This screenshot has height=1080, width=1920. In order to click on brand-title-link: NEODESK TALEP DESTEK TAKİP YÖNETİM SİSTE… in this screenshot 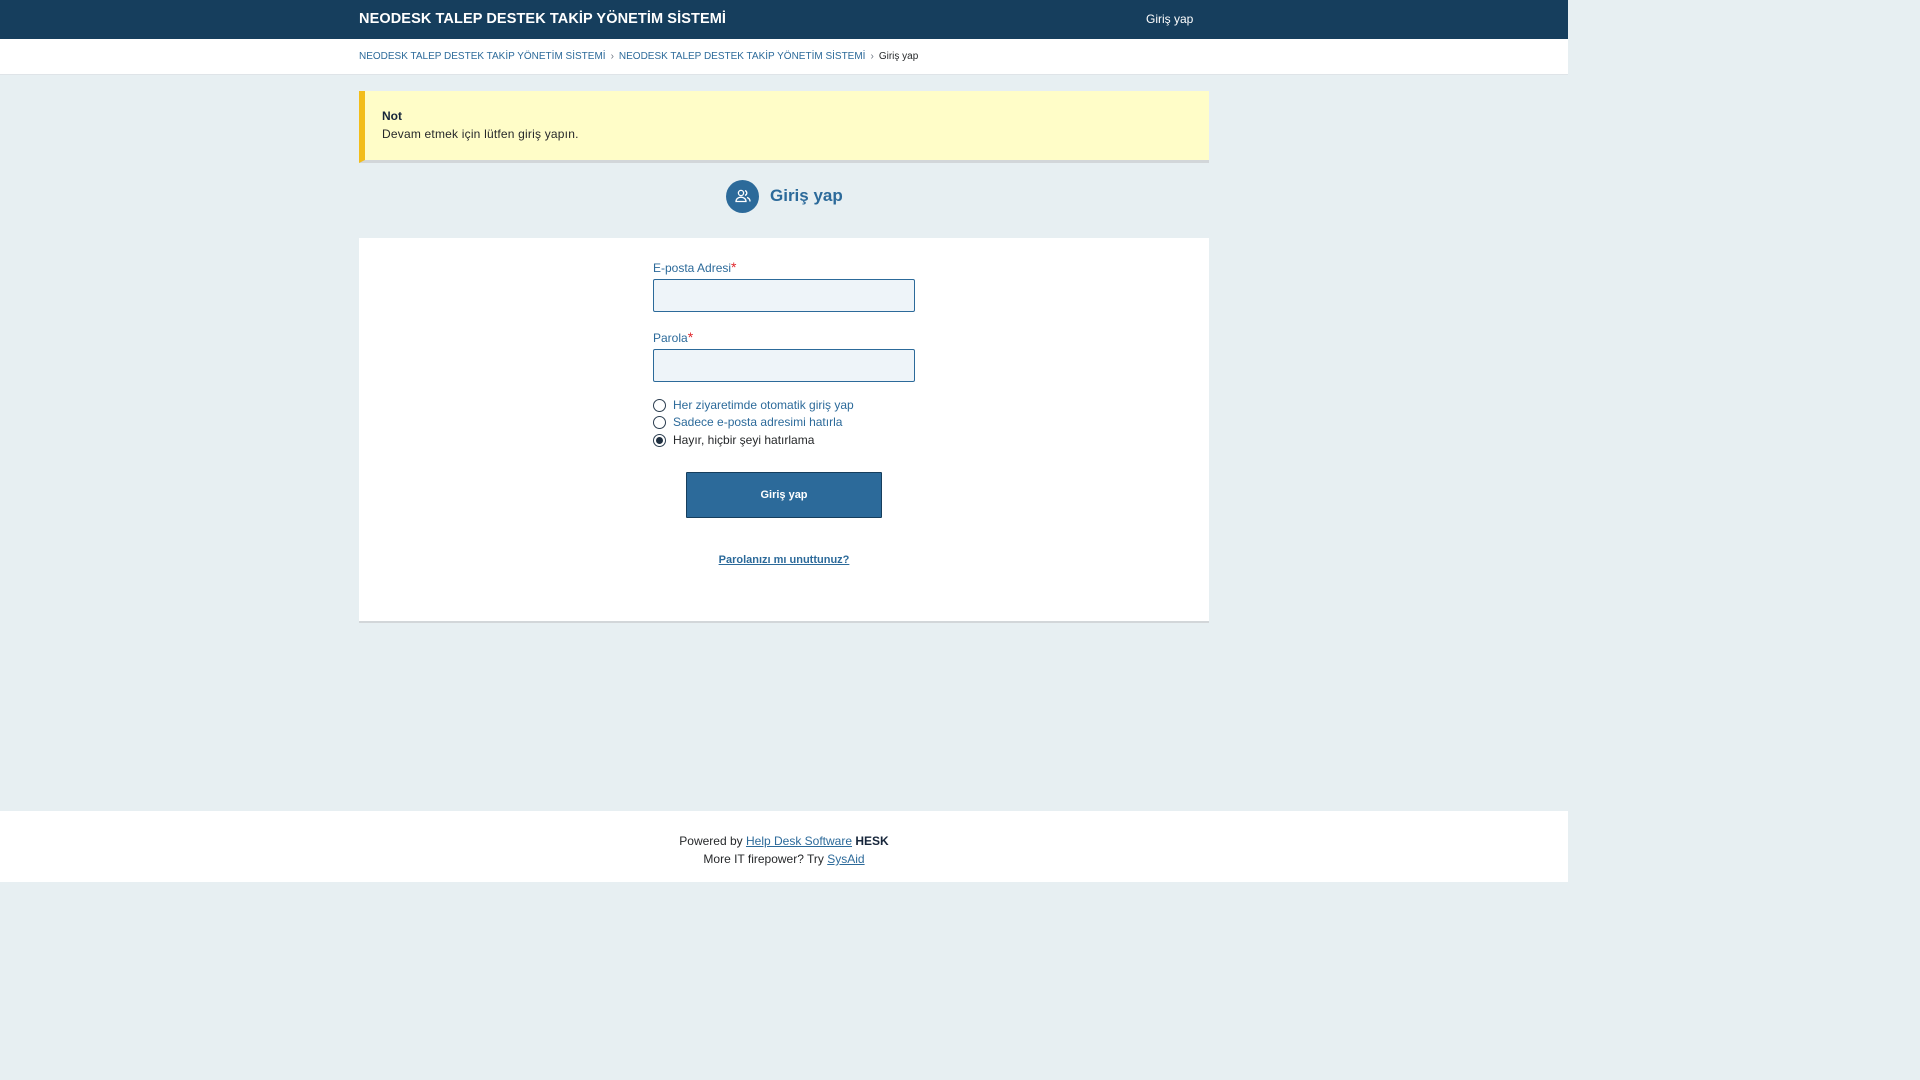, I will do `click(542, 19)`.